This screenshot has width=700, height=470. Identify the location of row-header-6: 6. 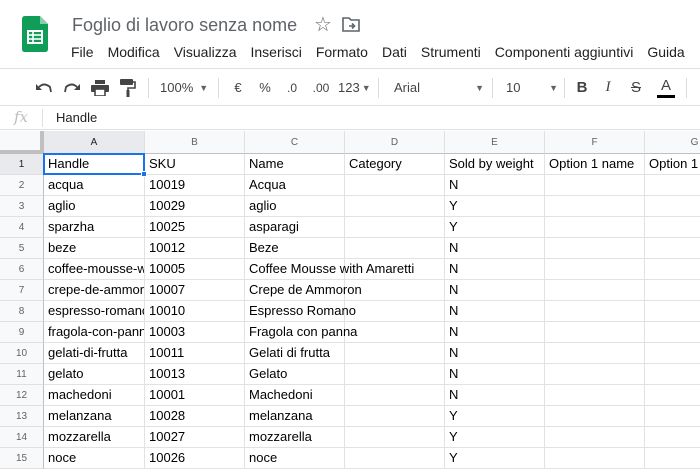
(22, 269).